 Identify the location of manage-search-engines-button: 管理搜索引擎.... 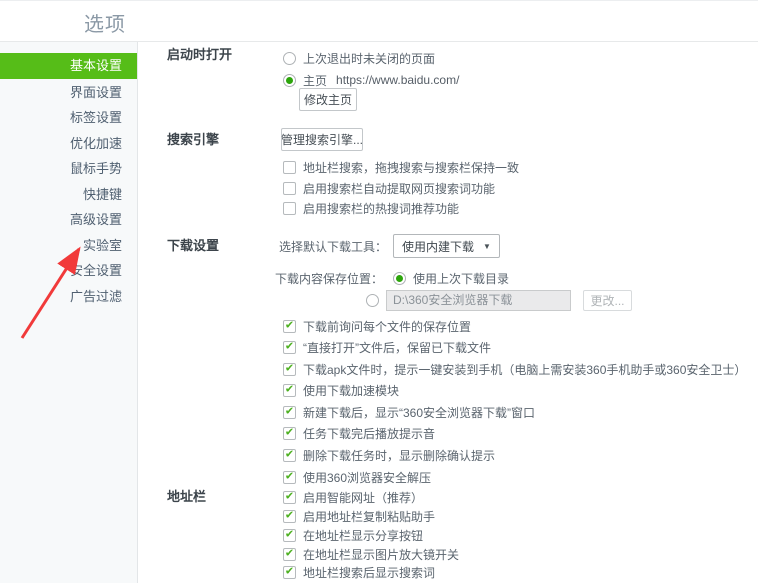
(322, 139).